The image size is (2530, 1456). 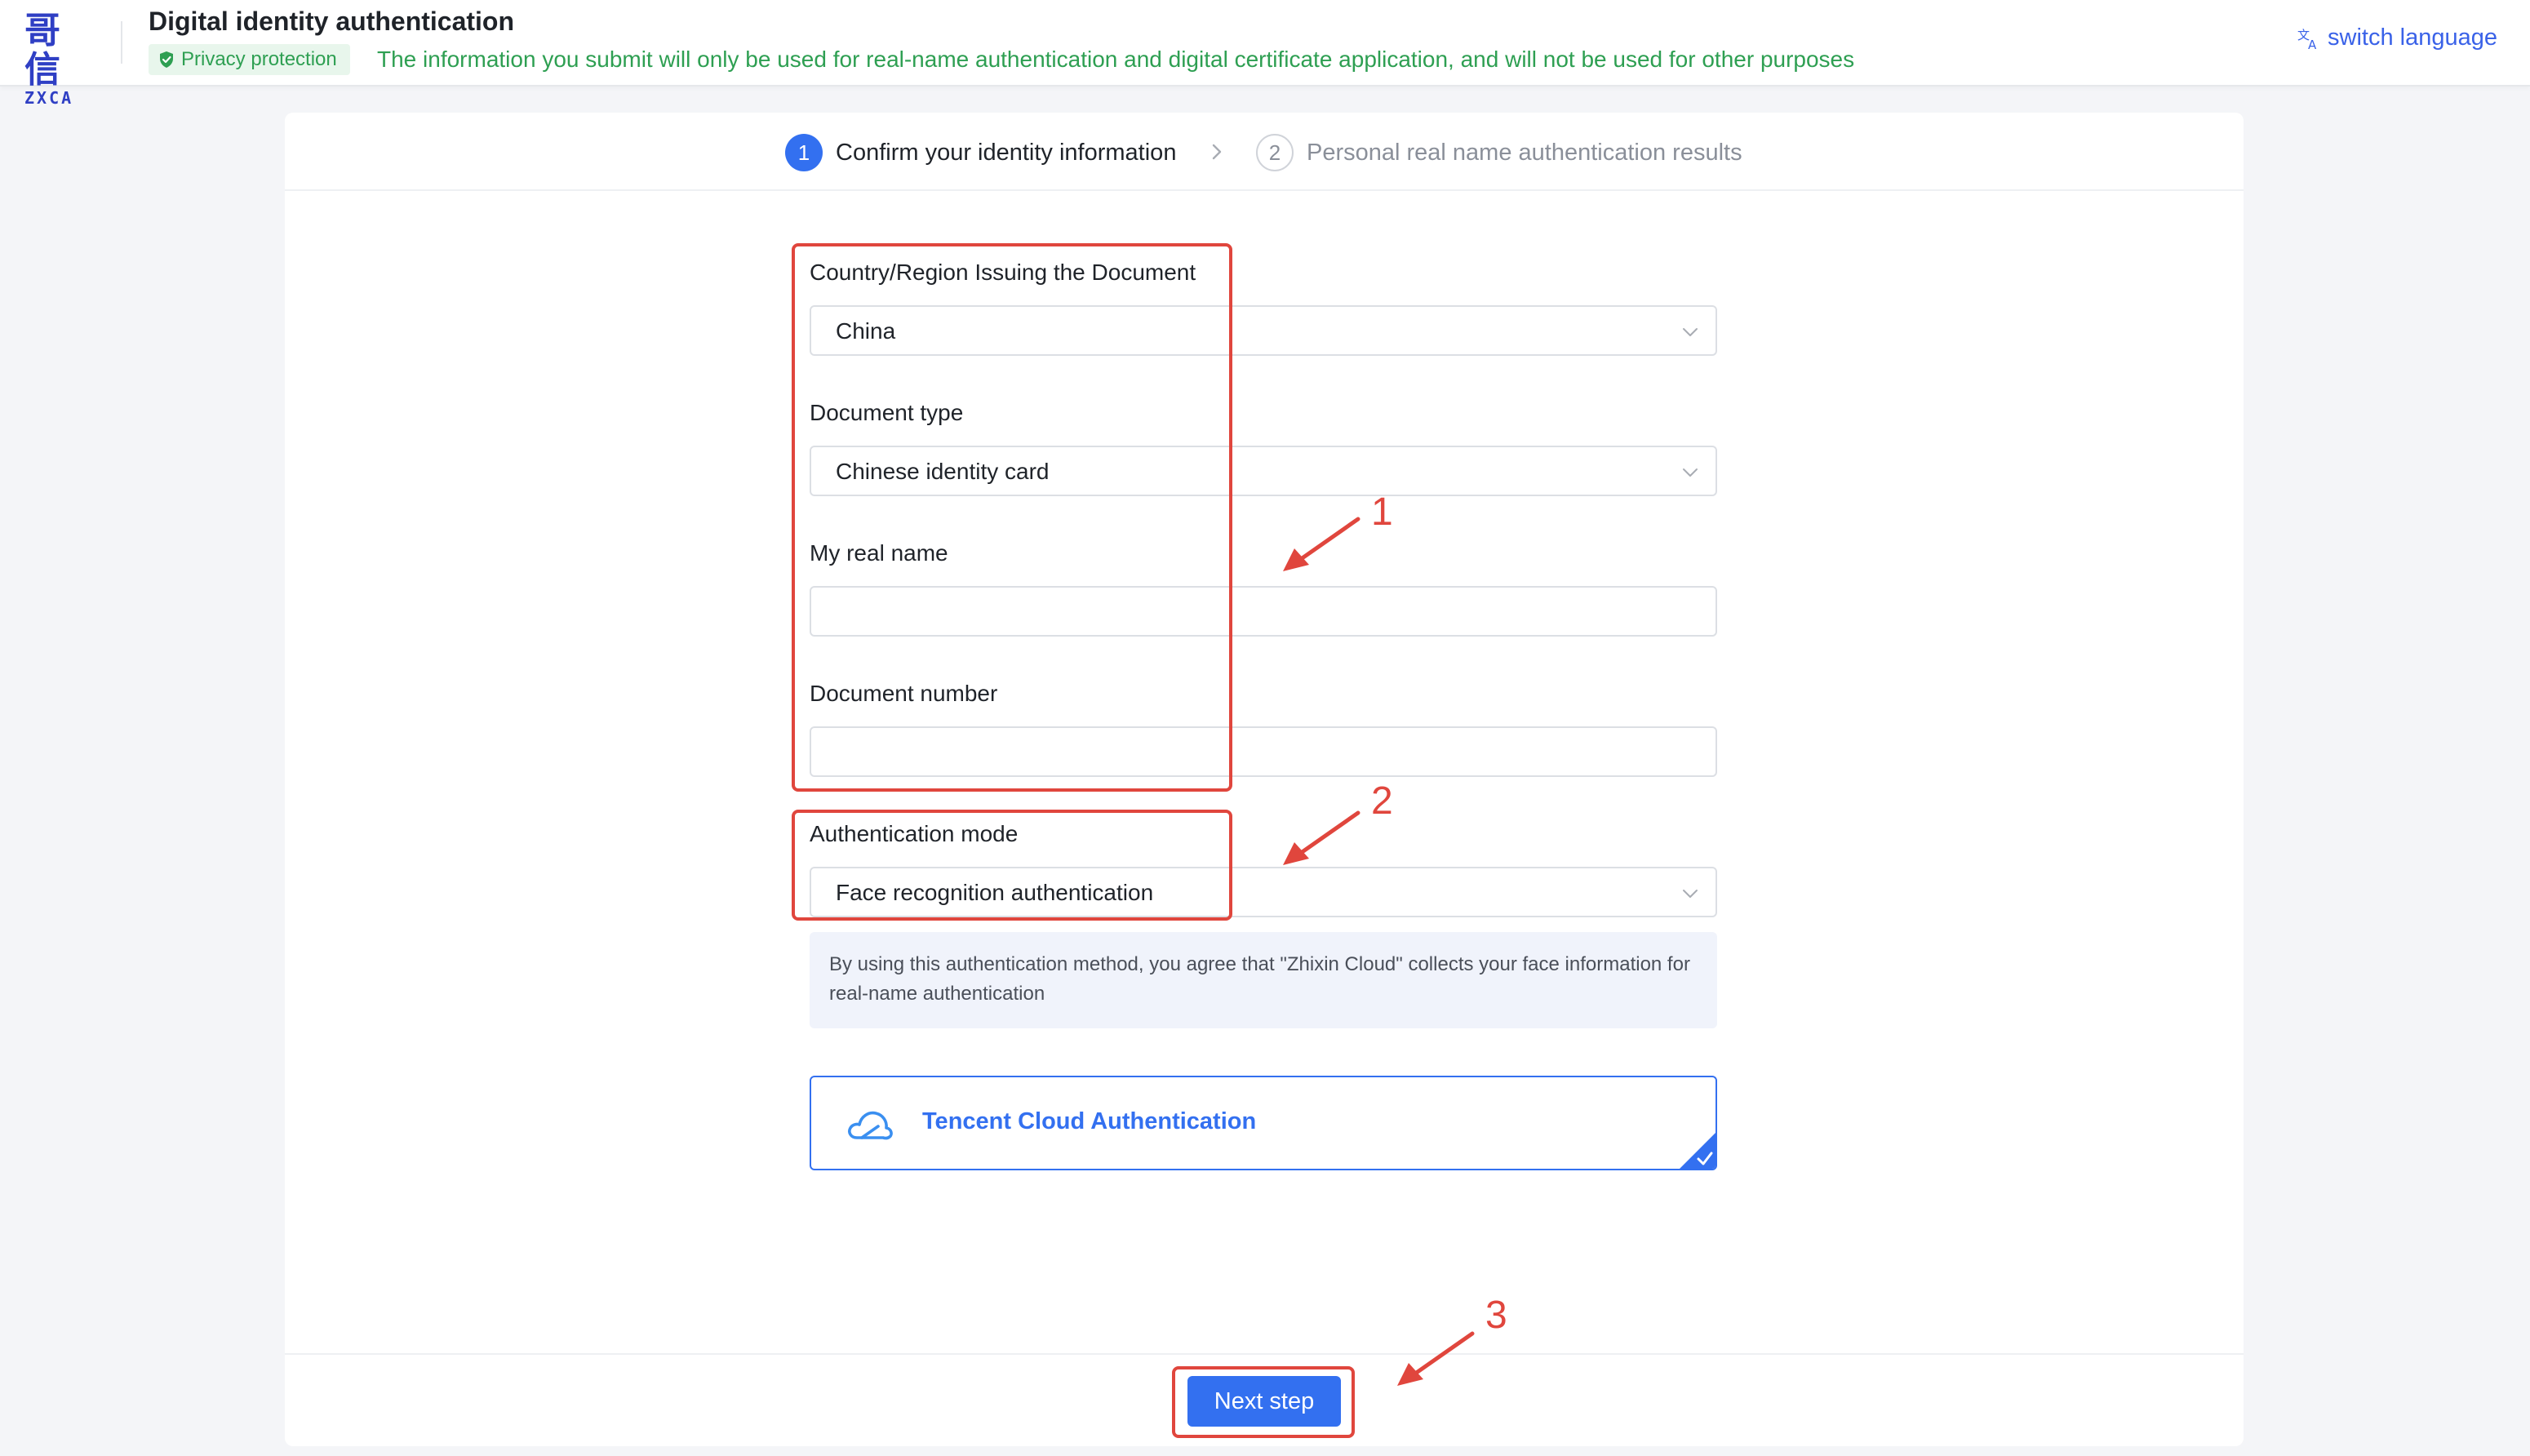 What do you see at coordinates (49, 98) in the screenshot?
I see `logo-text: ZXCA` at bounding box center [49, 98].